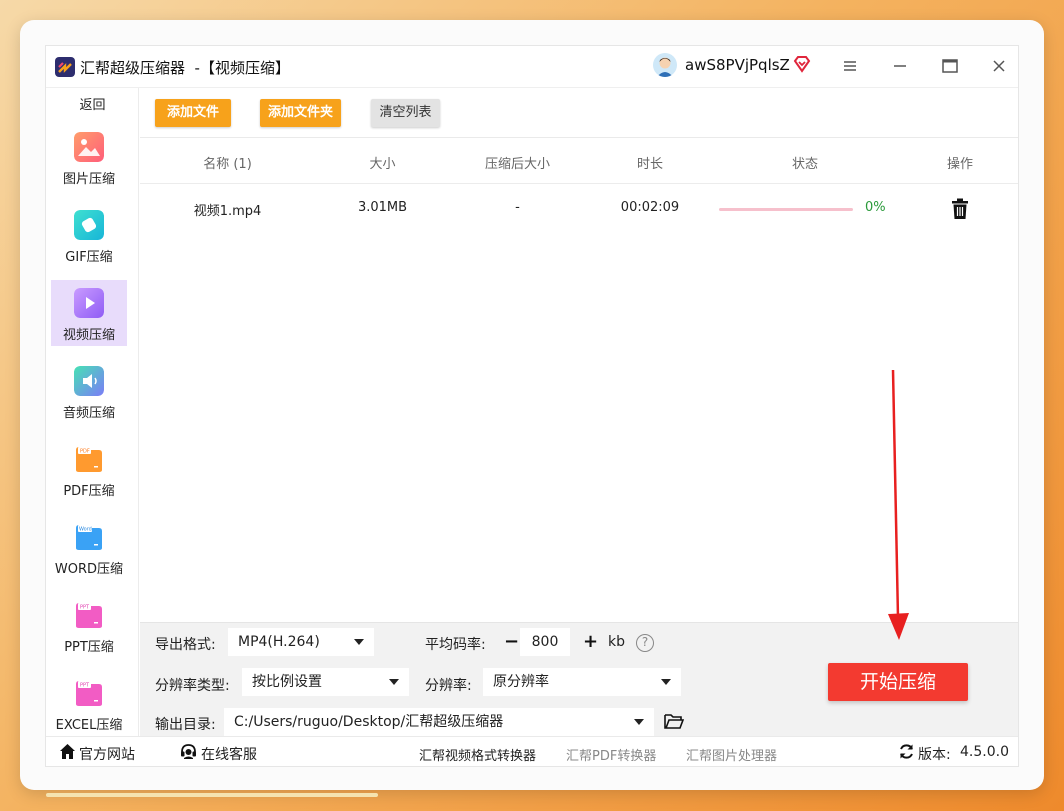 The height and width of the screenshot is (811, 1064). I want to click on sidebar-item-label: WORD压缩, so click(89, 569).